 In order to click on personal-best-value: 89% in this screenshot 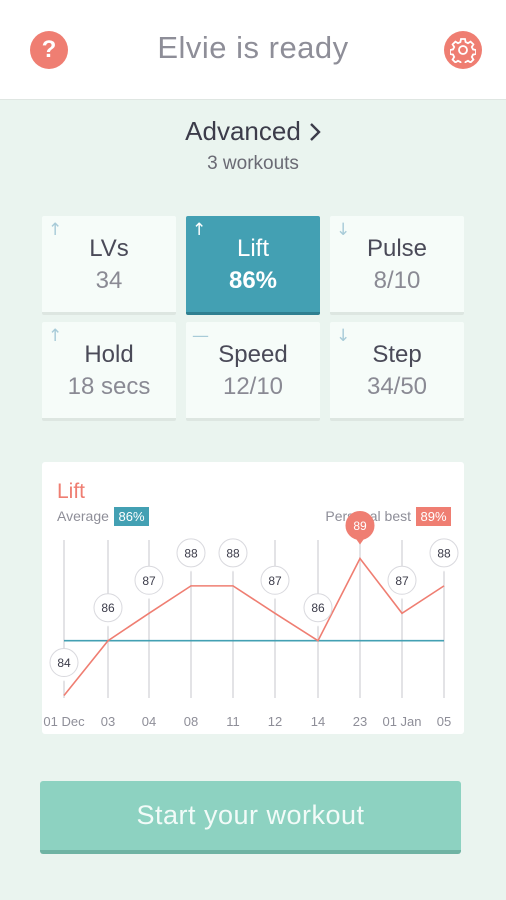, I will do `click(433, 516)`.